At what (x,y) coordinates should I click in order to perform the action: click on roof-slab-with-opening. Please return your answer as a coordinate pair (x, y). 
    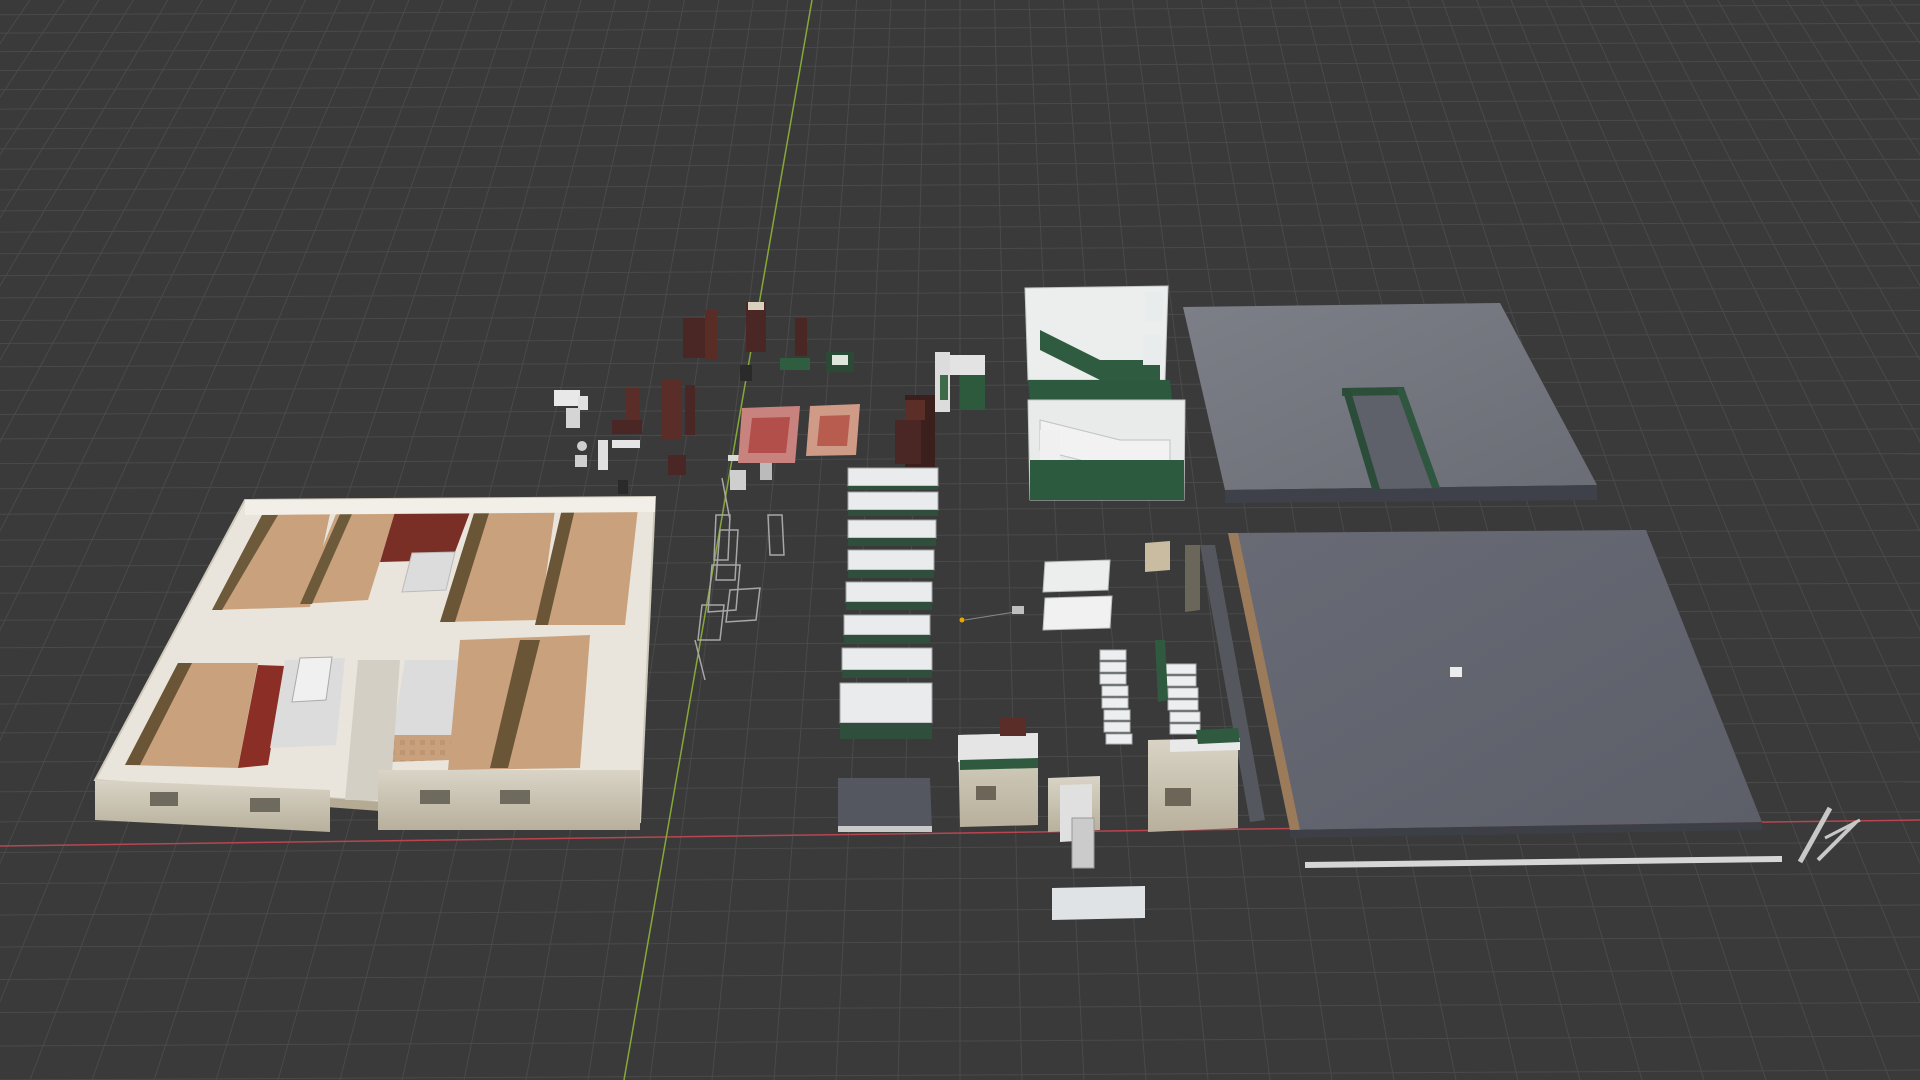
    Looking at the image, I should click on (1390, 403).